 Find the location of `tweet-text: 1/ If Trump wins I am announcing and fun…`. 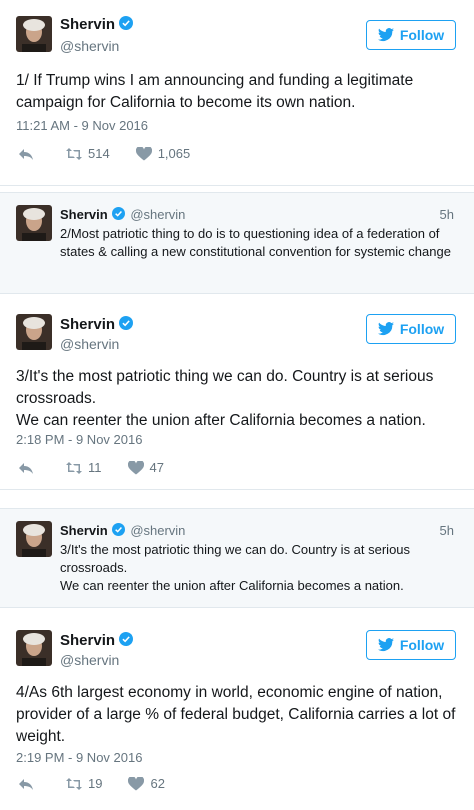

tweet-text: 1/ If Trump wins I am announcing and fun… is located at coordinates (215, 91).